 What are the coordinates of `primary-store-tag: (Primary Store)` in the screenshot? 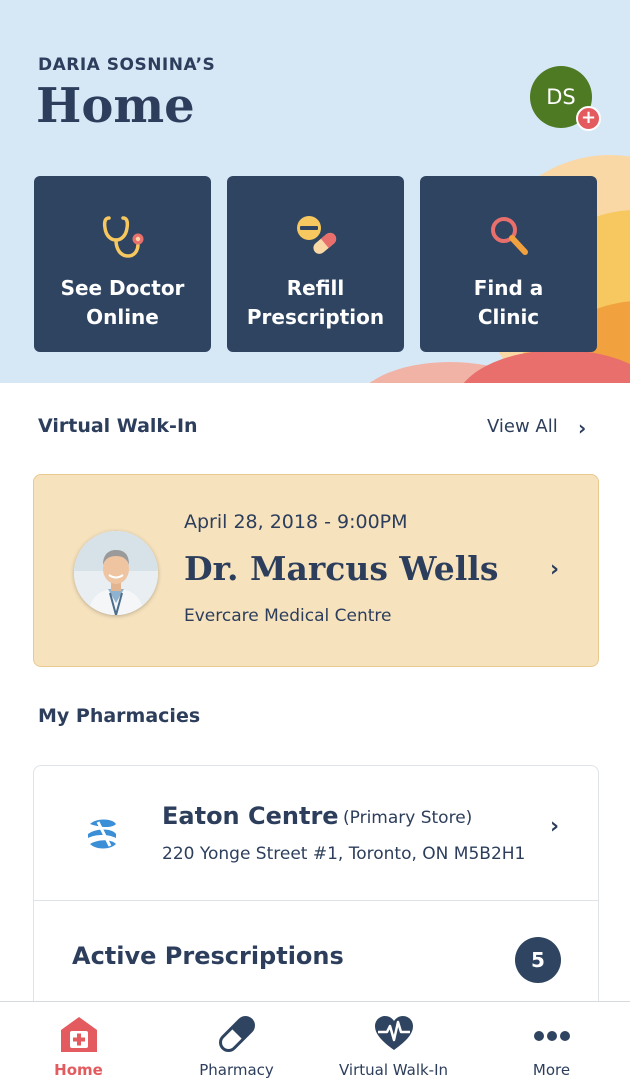 It's located at (408, 818).